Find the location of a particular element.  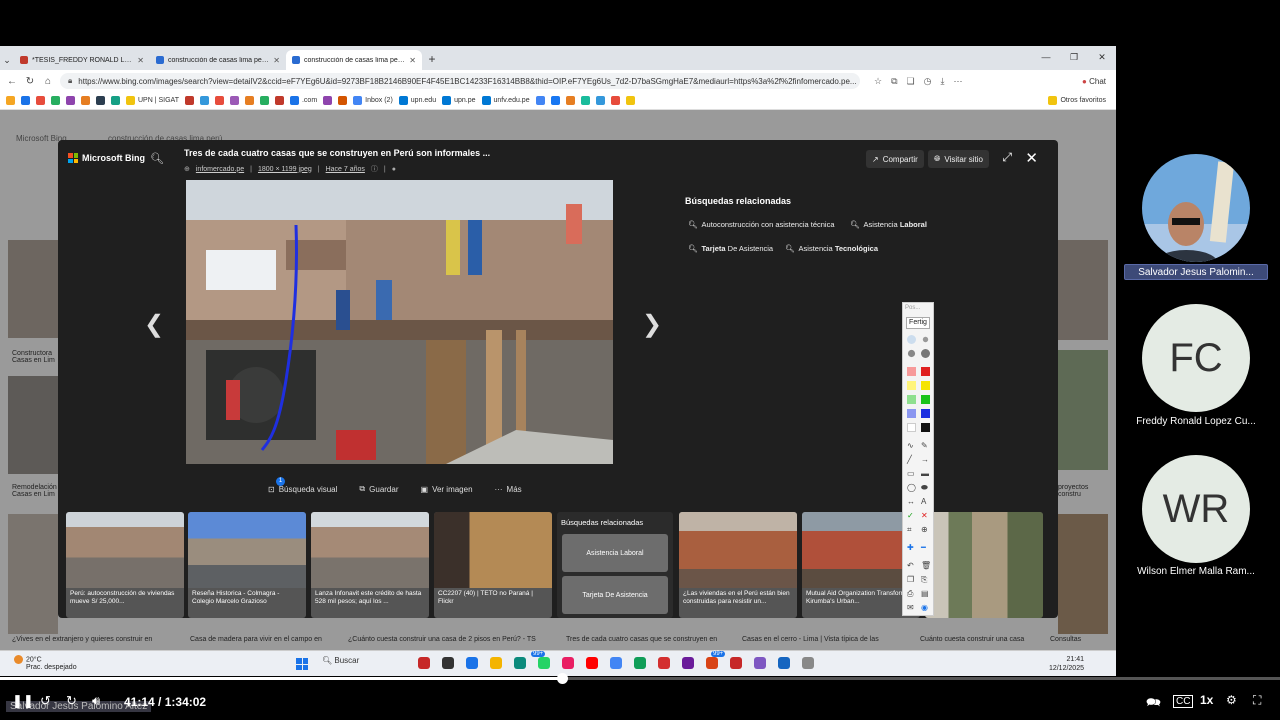

teams-icon is located at coordinates (760, 663).